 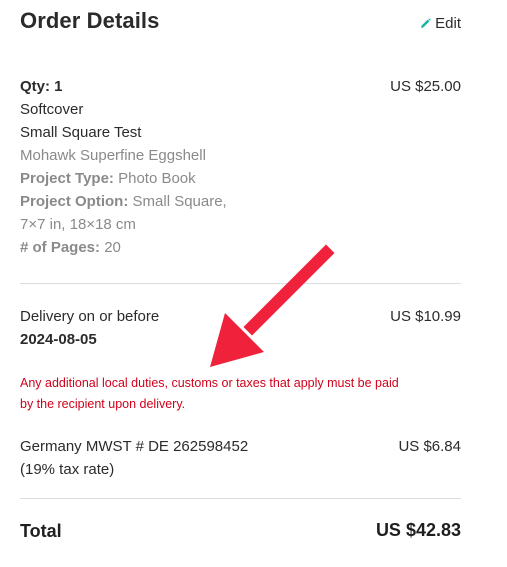 What do you see at coordinates (425, 316) in the screenshot?
I see `delivery-price: US $10.99` at bounding box center [425, 316].